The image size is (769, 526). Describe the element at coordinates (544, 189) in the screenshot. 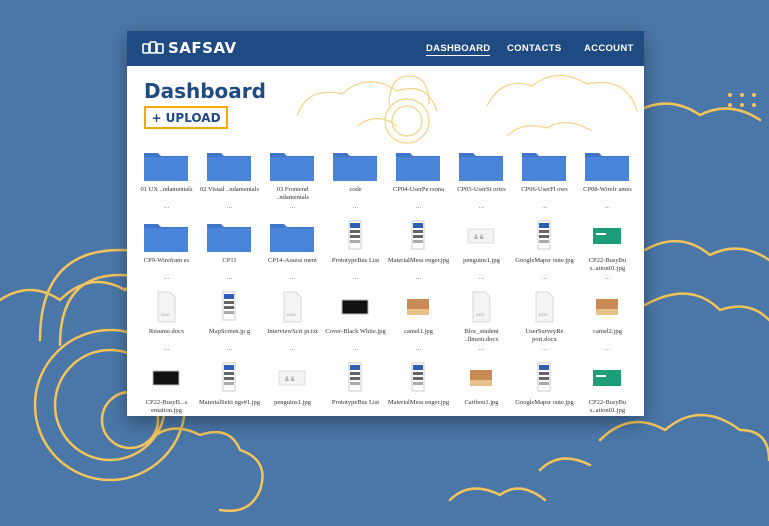

I see `file-name: CP06-UserFl ows` at that location.